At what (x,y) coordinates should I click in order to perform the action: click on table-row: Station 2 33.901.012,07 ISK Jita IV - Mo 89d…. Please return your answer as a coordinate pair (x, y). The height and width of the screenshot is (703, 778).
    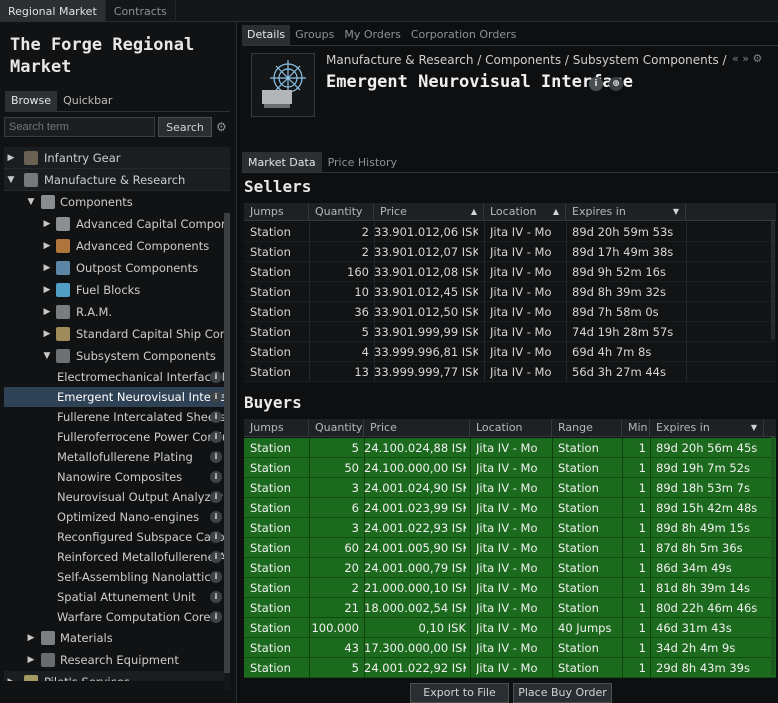
    Looking at the image, I should click on (510, 252).